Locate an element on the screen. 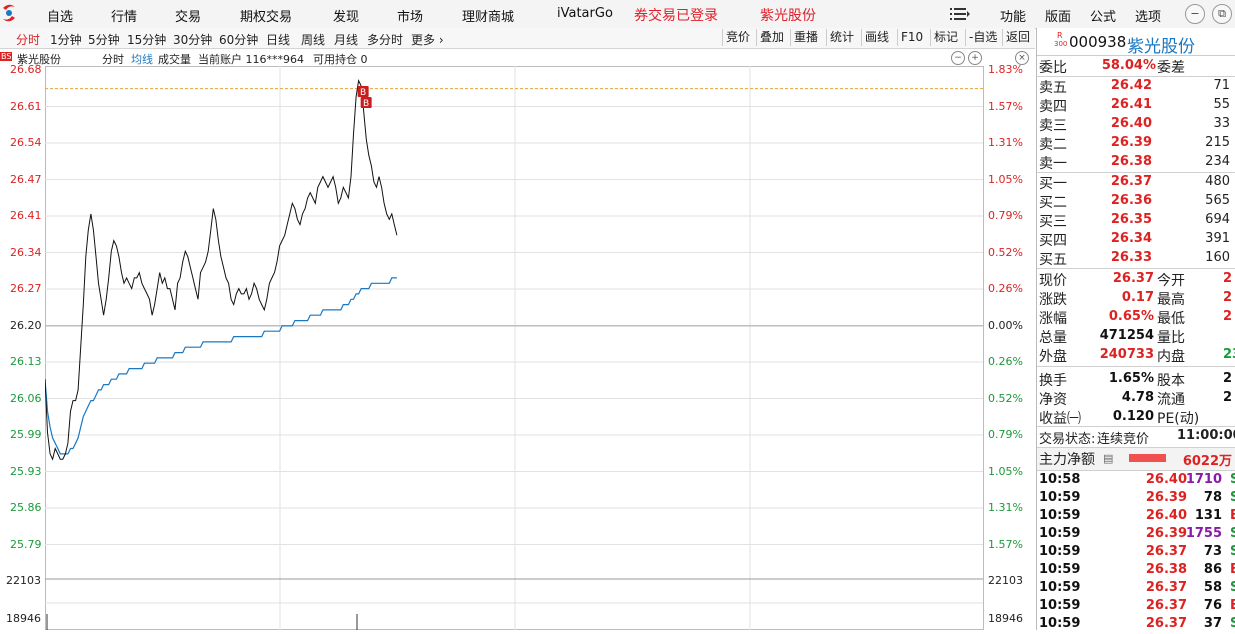  sell-level-label: 卖二 is located at coordinates (1053, 145).